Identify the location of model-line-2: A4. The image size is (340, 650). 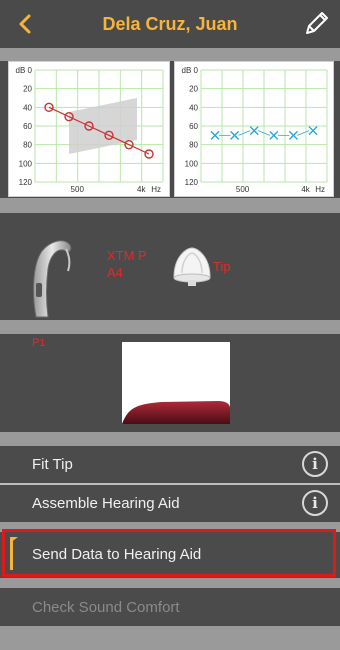
(115, 272).